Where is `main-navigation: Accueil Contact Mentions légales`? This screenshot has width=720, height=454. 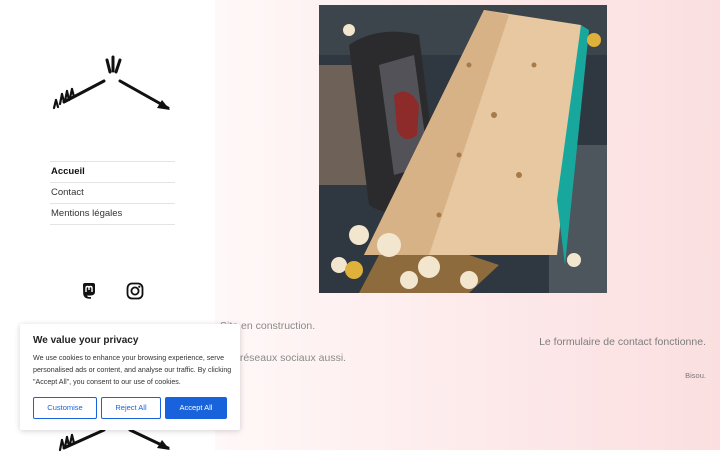
main-navigation: Accueil Contact Mentions légales is located at coordinates (112, 193).